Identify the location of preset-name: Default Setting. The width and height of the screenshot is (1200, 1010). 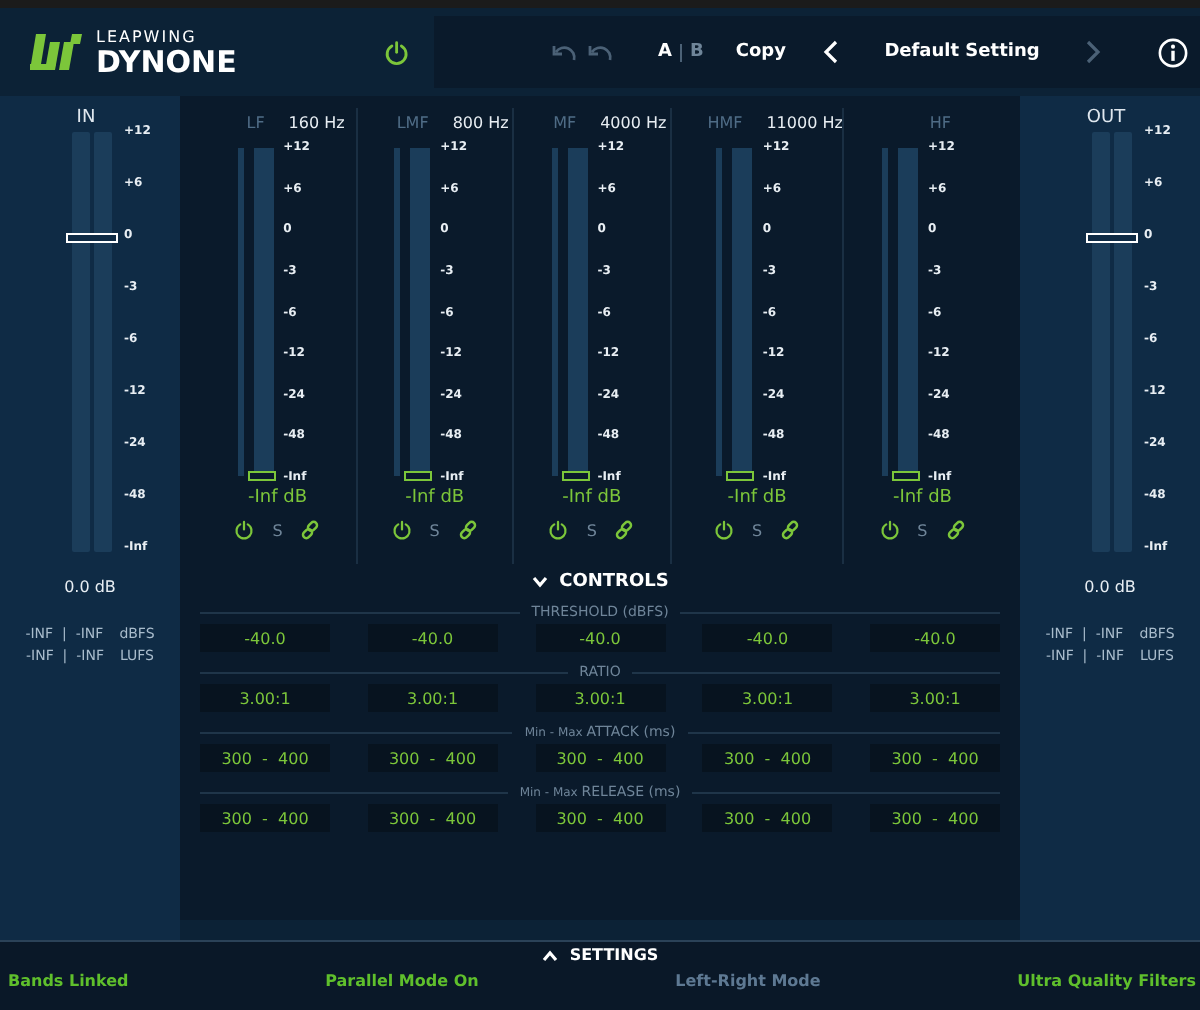
(962, 52).